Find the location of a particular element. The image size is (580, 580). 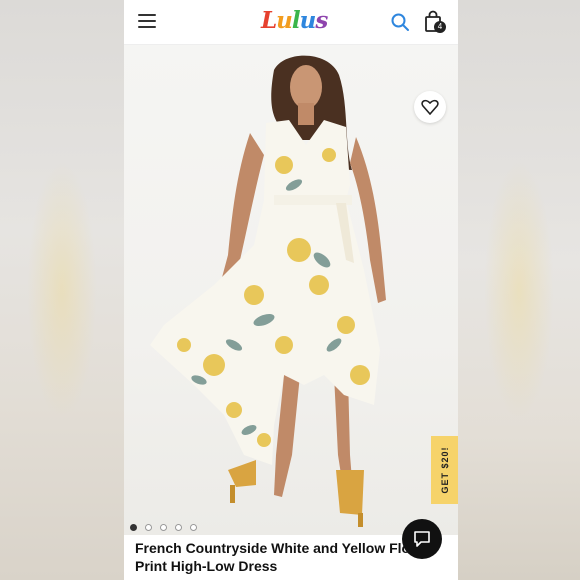

chat-button is located at coordinates (422, 539).